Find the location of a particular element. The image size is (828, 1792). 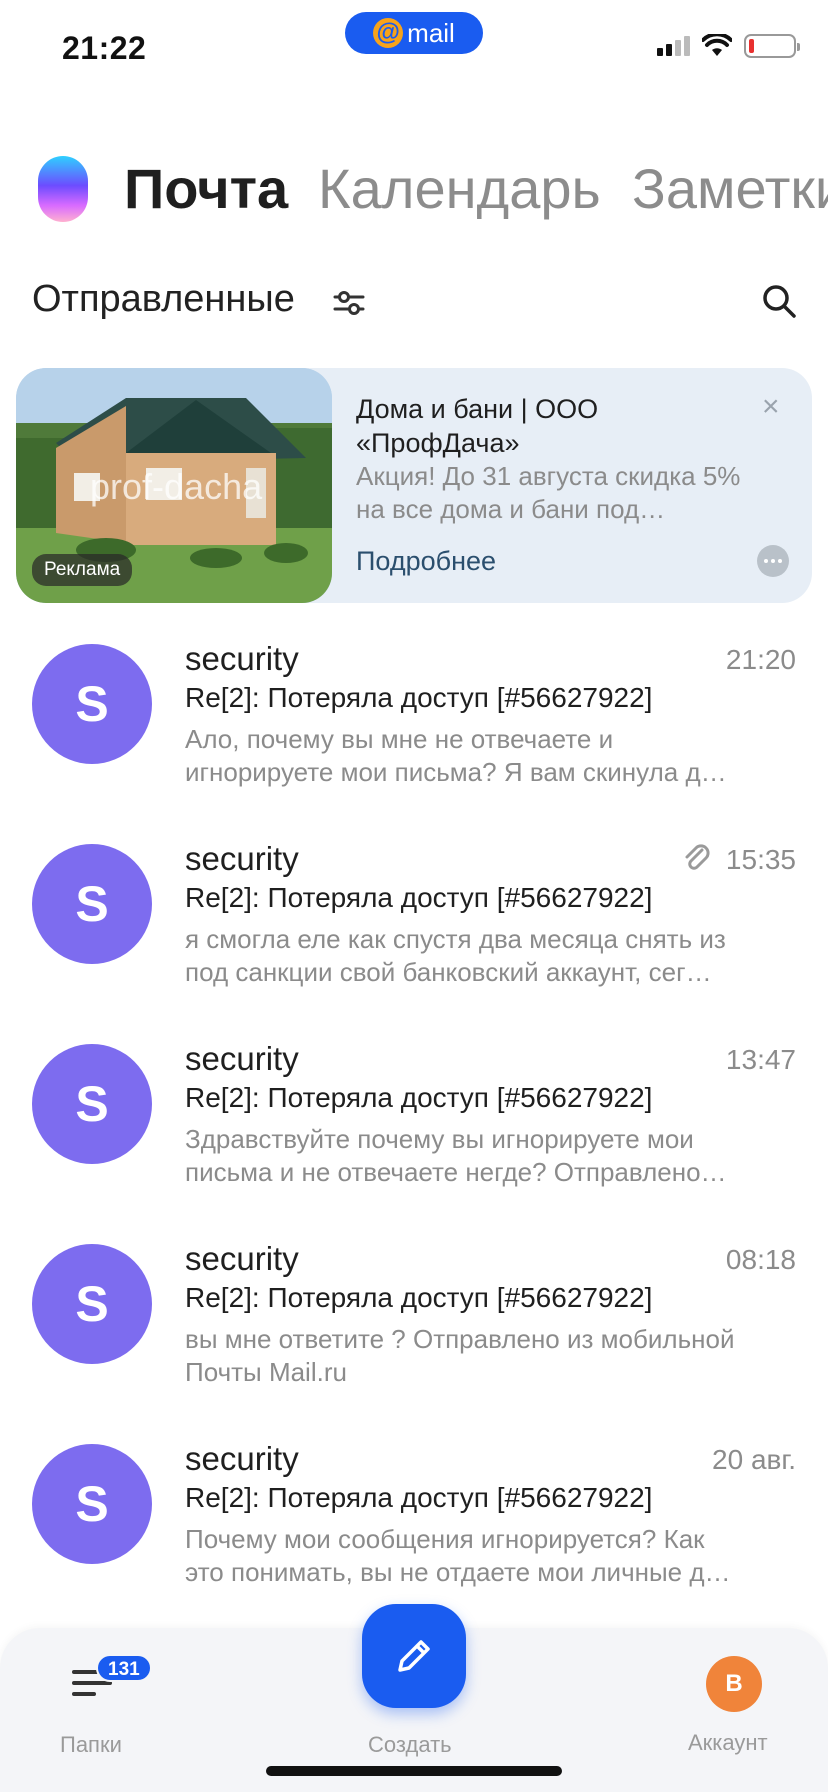

at-icon: @ is located at coordinates (388, 33).